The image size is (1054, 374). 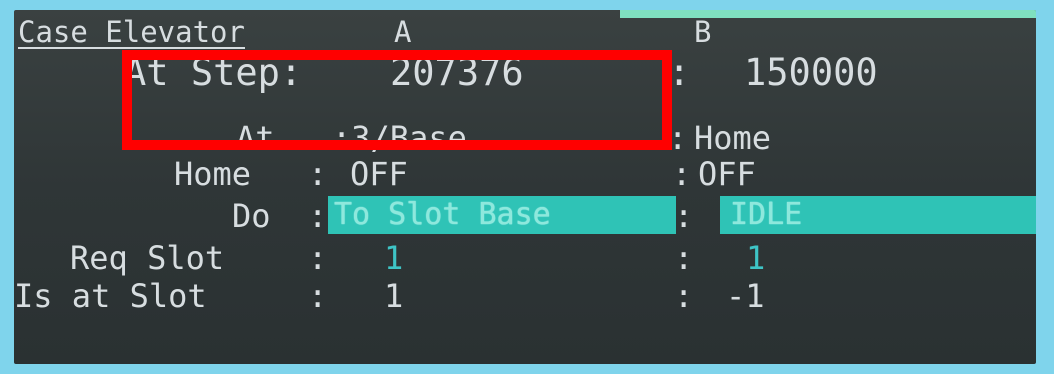 I want to click on home-label: Home, so click(x=213, y=174).